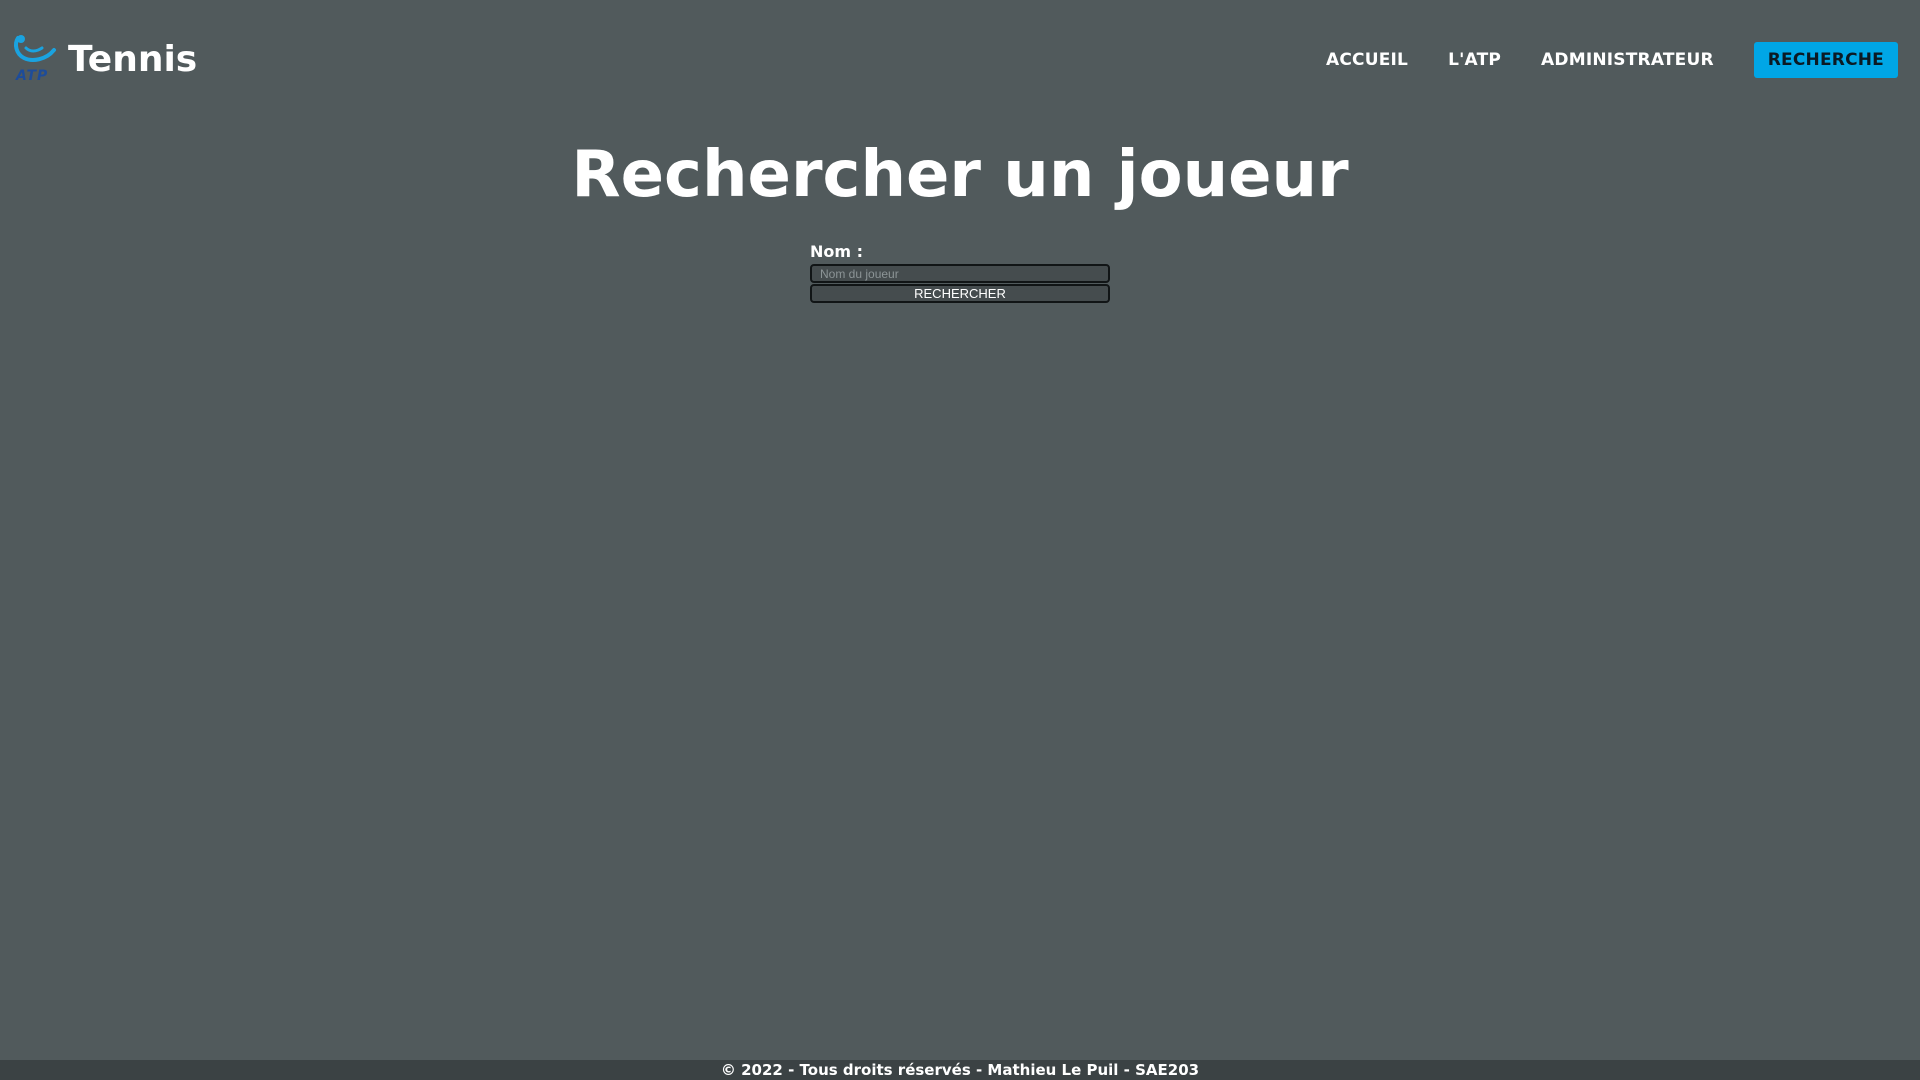  What do you see at coordinates (133, 59) in the screenshot?
I see `site-title: Tennis` at bounding box center [133, 59].